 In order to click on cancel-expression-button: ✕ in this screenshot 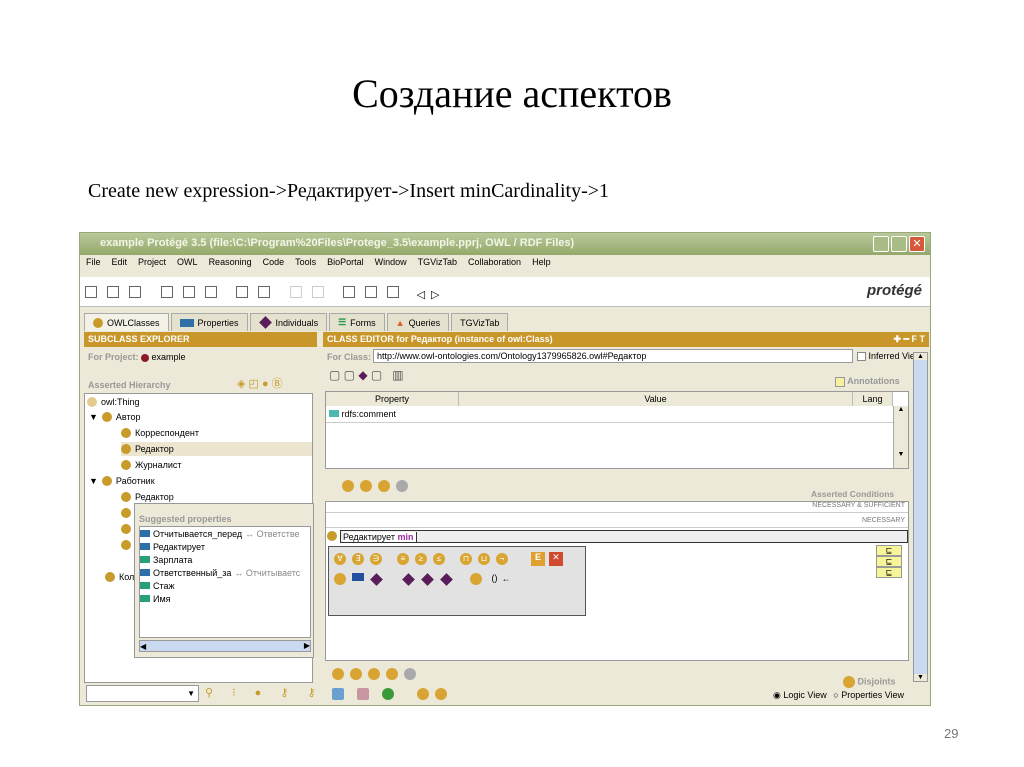, I will do `click(556, 559)`.